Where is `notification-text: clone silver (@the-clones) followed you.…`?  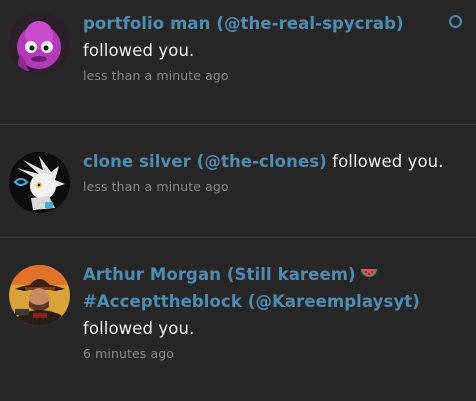
notification-text: clone silver (@the-clones) followed you.… is located at coordinates (268, 172).